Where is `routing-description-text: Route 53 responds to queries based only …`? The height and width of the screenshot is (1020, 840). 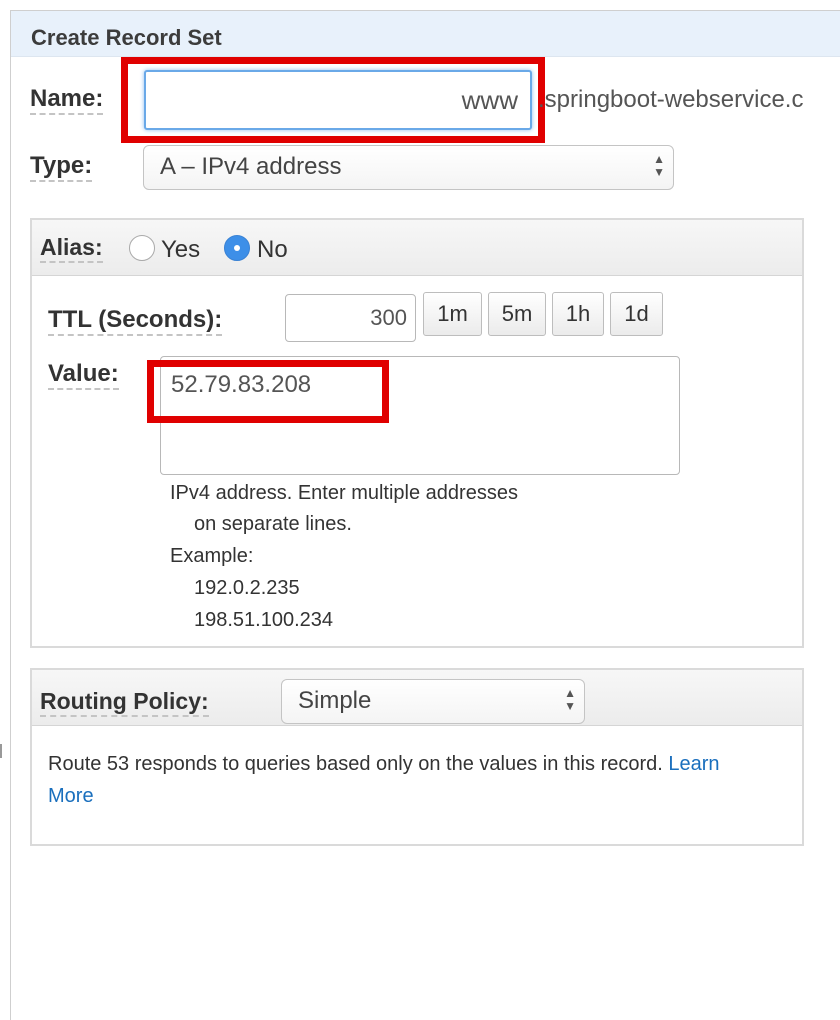 routing-description-text: Route 53 responds to queries based only … is located at coordinates (355, 764).